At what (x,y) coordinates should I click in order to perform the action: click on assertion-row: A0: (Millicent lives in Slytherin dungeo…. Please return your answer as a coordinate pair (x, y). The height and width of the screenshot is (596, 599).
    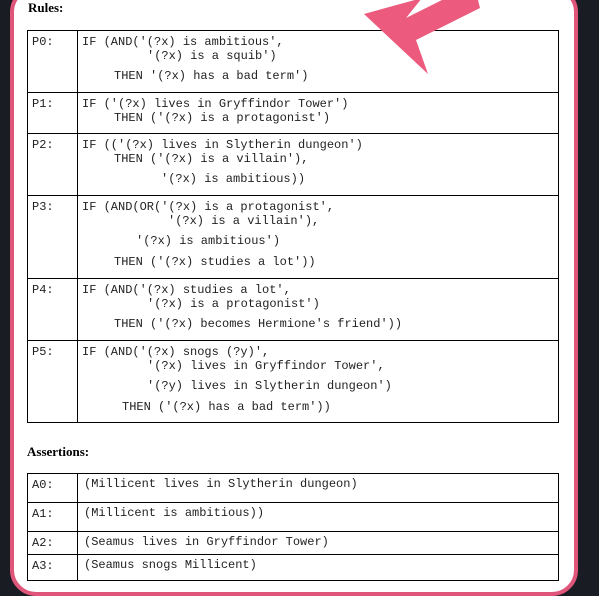
    Looking at the image, I should click on (293, 488).